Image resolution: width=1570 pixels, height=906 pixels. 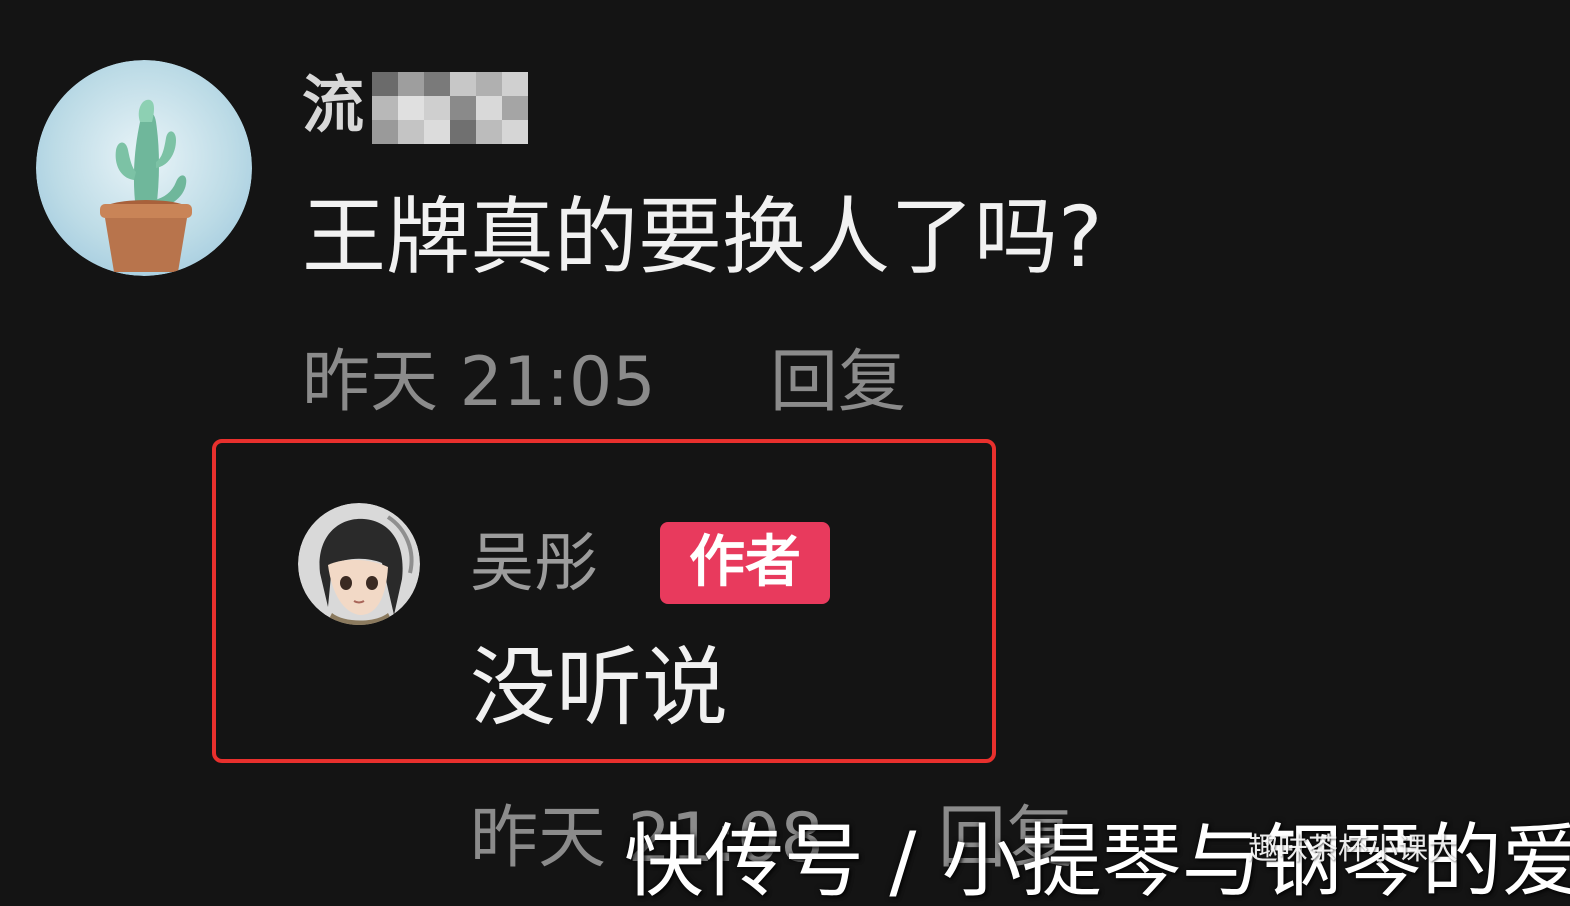 What do you see at coordinates (1353, 849) in the screenshot?
I see `watermark-small-text: 趣味茶杯小课大` at bounding box center [1353, 849].